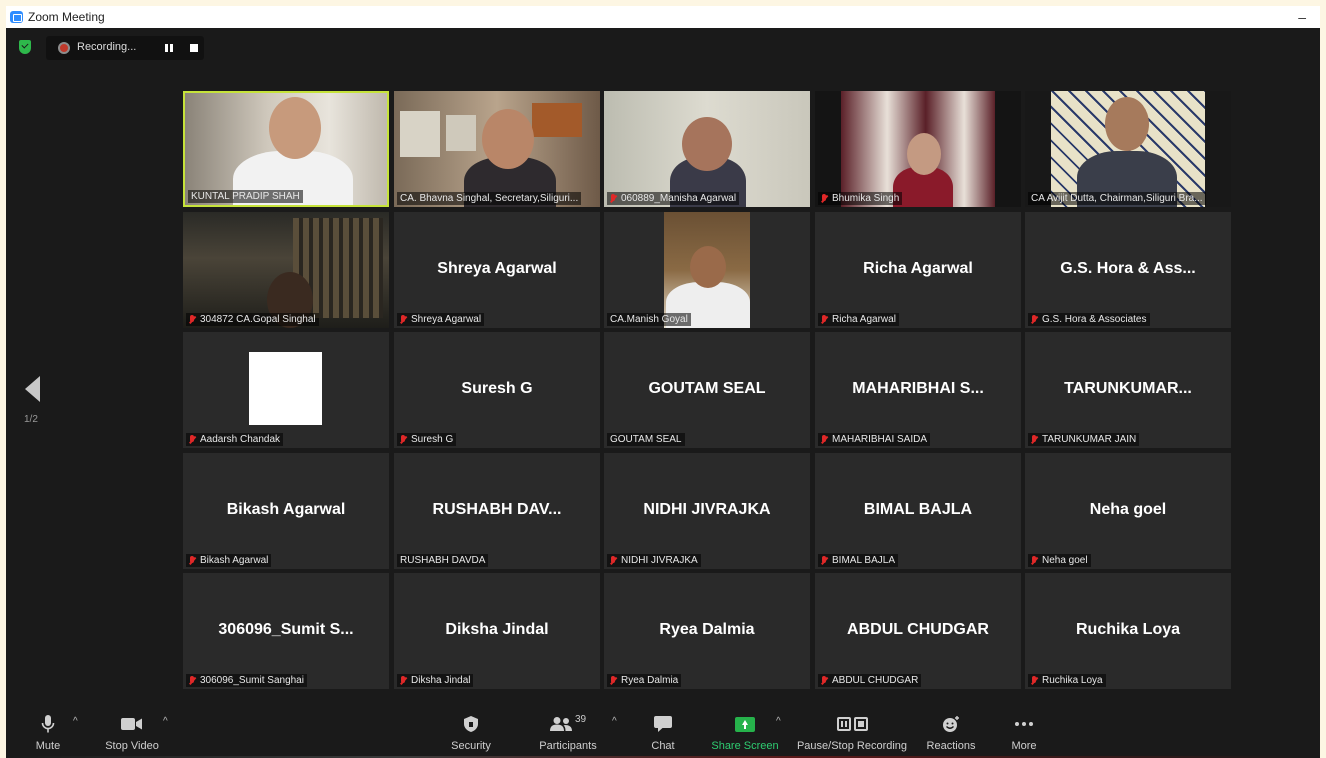 Image resolution: width=1326 pixels, height=758 pixels. Describe the element at coordinates (852, 746) in the screenshot. I see `pause-stop-recording-label: Pause/Stop Recording` at that location.